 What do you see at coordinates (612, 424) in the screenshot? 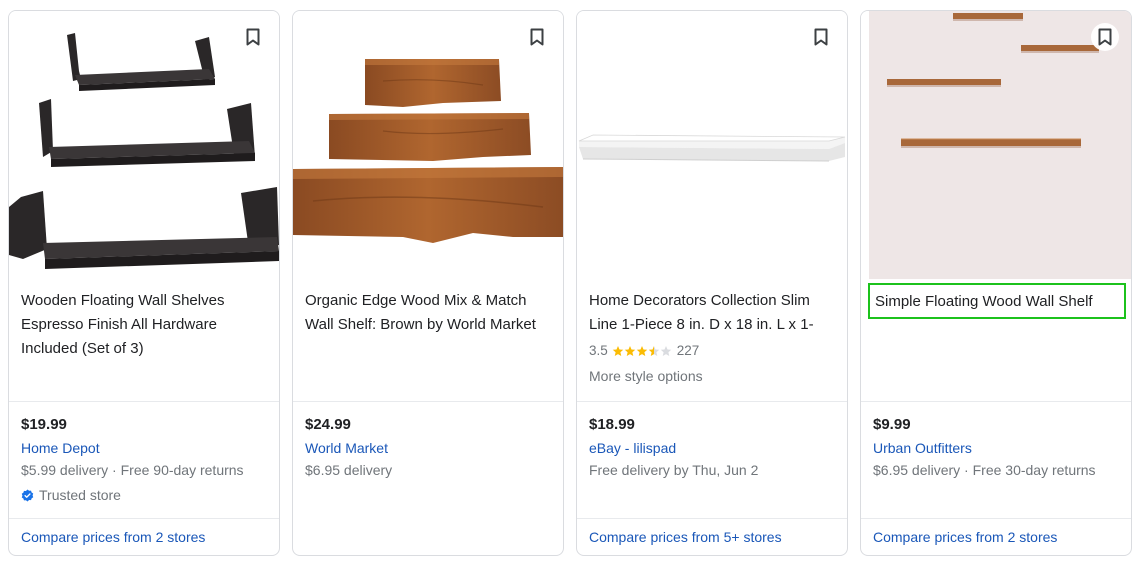
I see `product-price: $18.99` at bounding box center [612, 424].